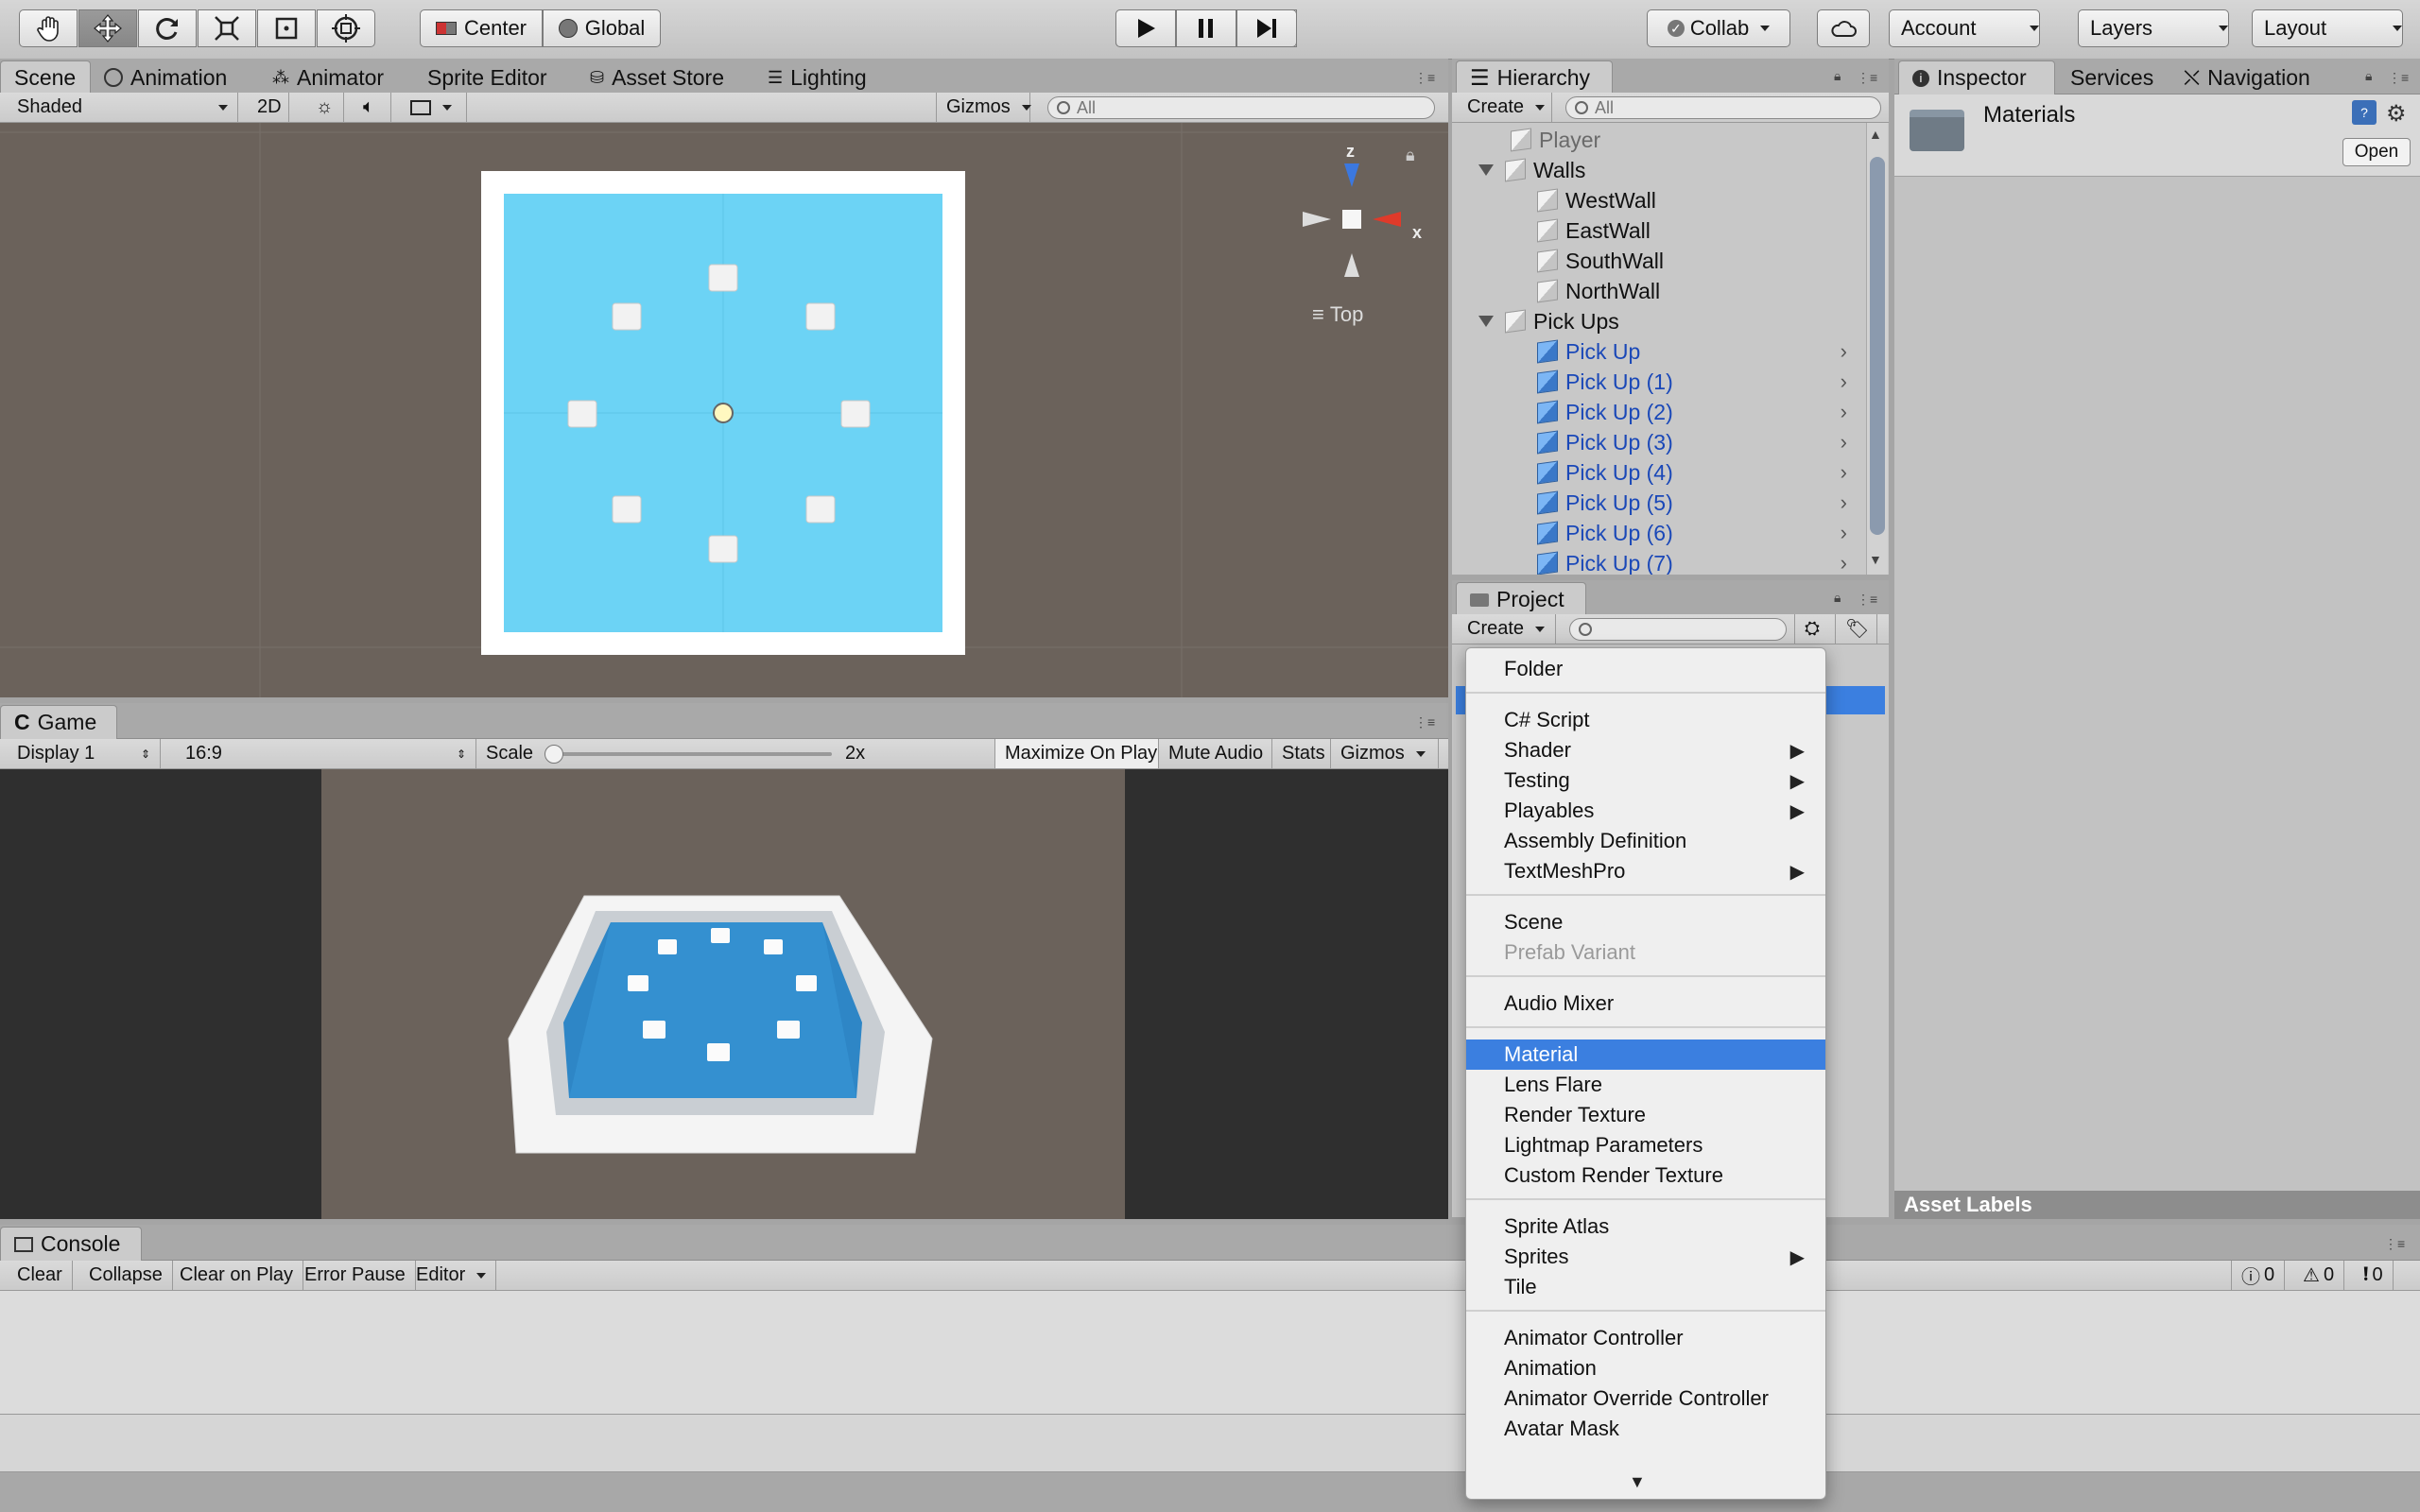  Describe the element at coordinates (237, 1275) in the screenshot. I see `console-clear-on-play-button: Clear on Play` at that location.